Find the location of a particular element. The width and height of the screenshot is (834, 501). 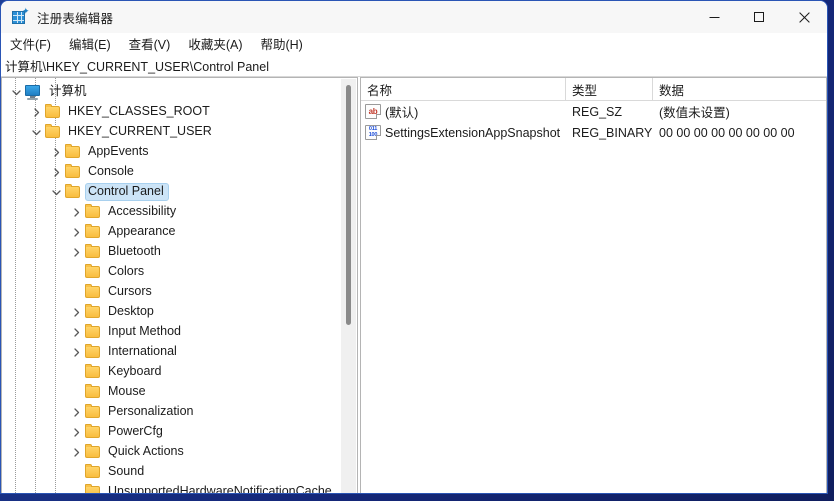

tree-item-quick-actions: Quick Actions is located at coordinates (171, 452).